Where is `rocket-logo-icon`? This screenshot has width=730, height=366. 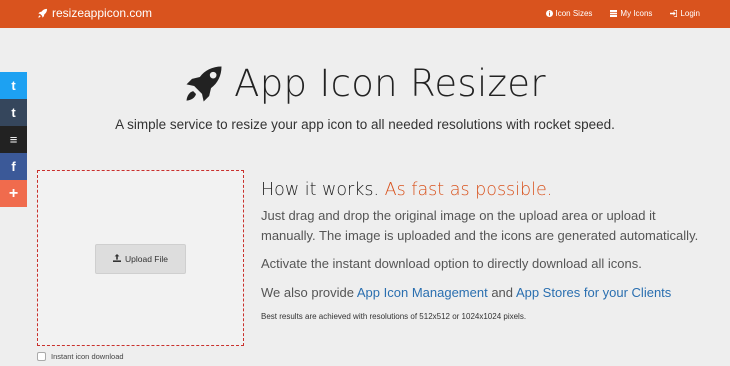 rocket-logo-icon is located at coordinates (204, 83).